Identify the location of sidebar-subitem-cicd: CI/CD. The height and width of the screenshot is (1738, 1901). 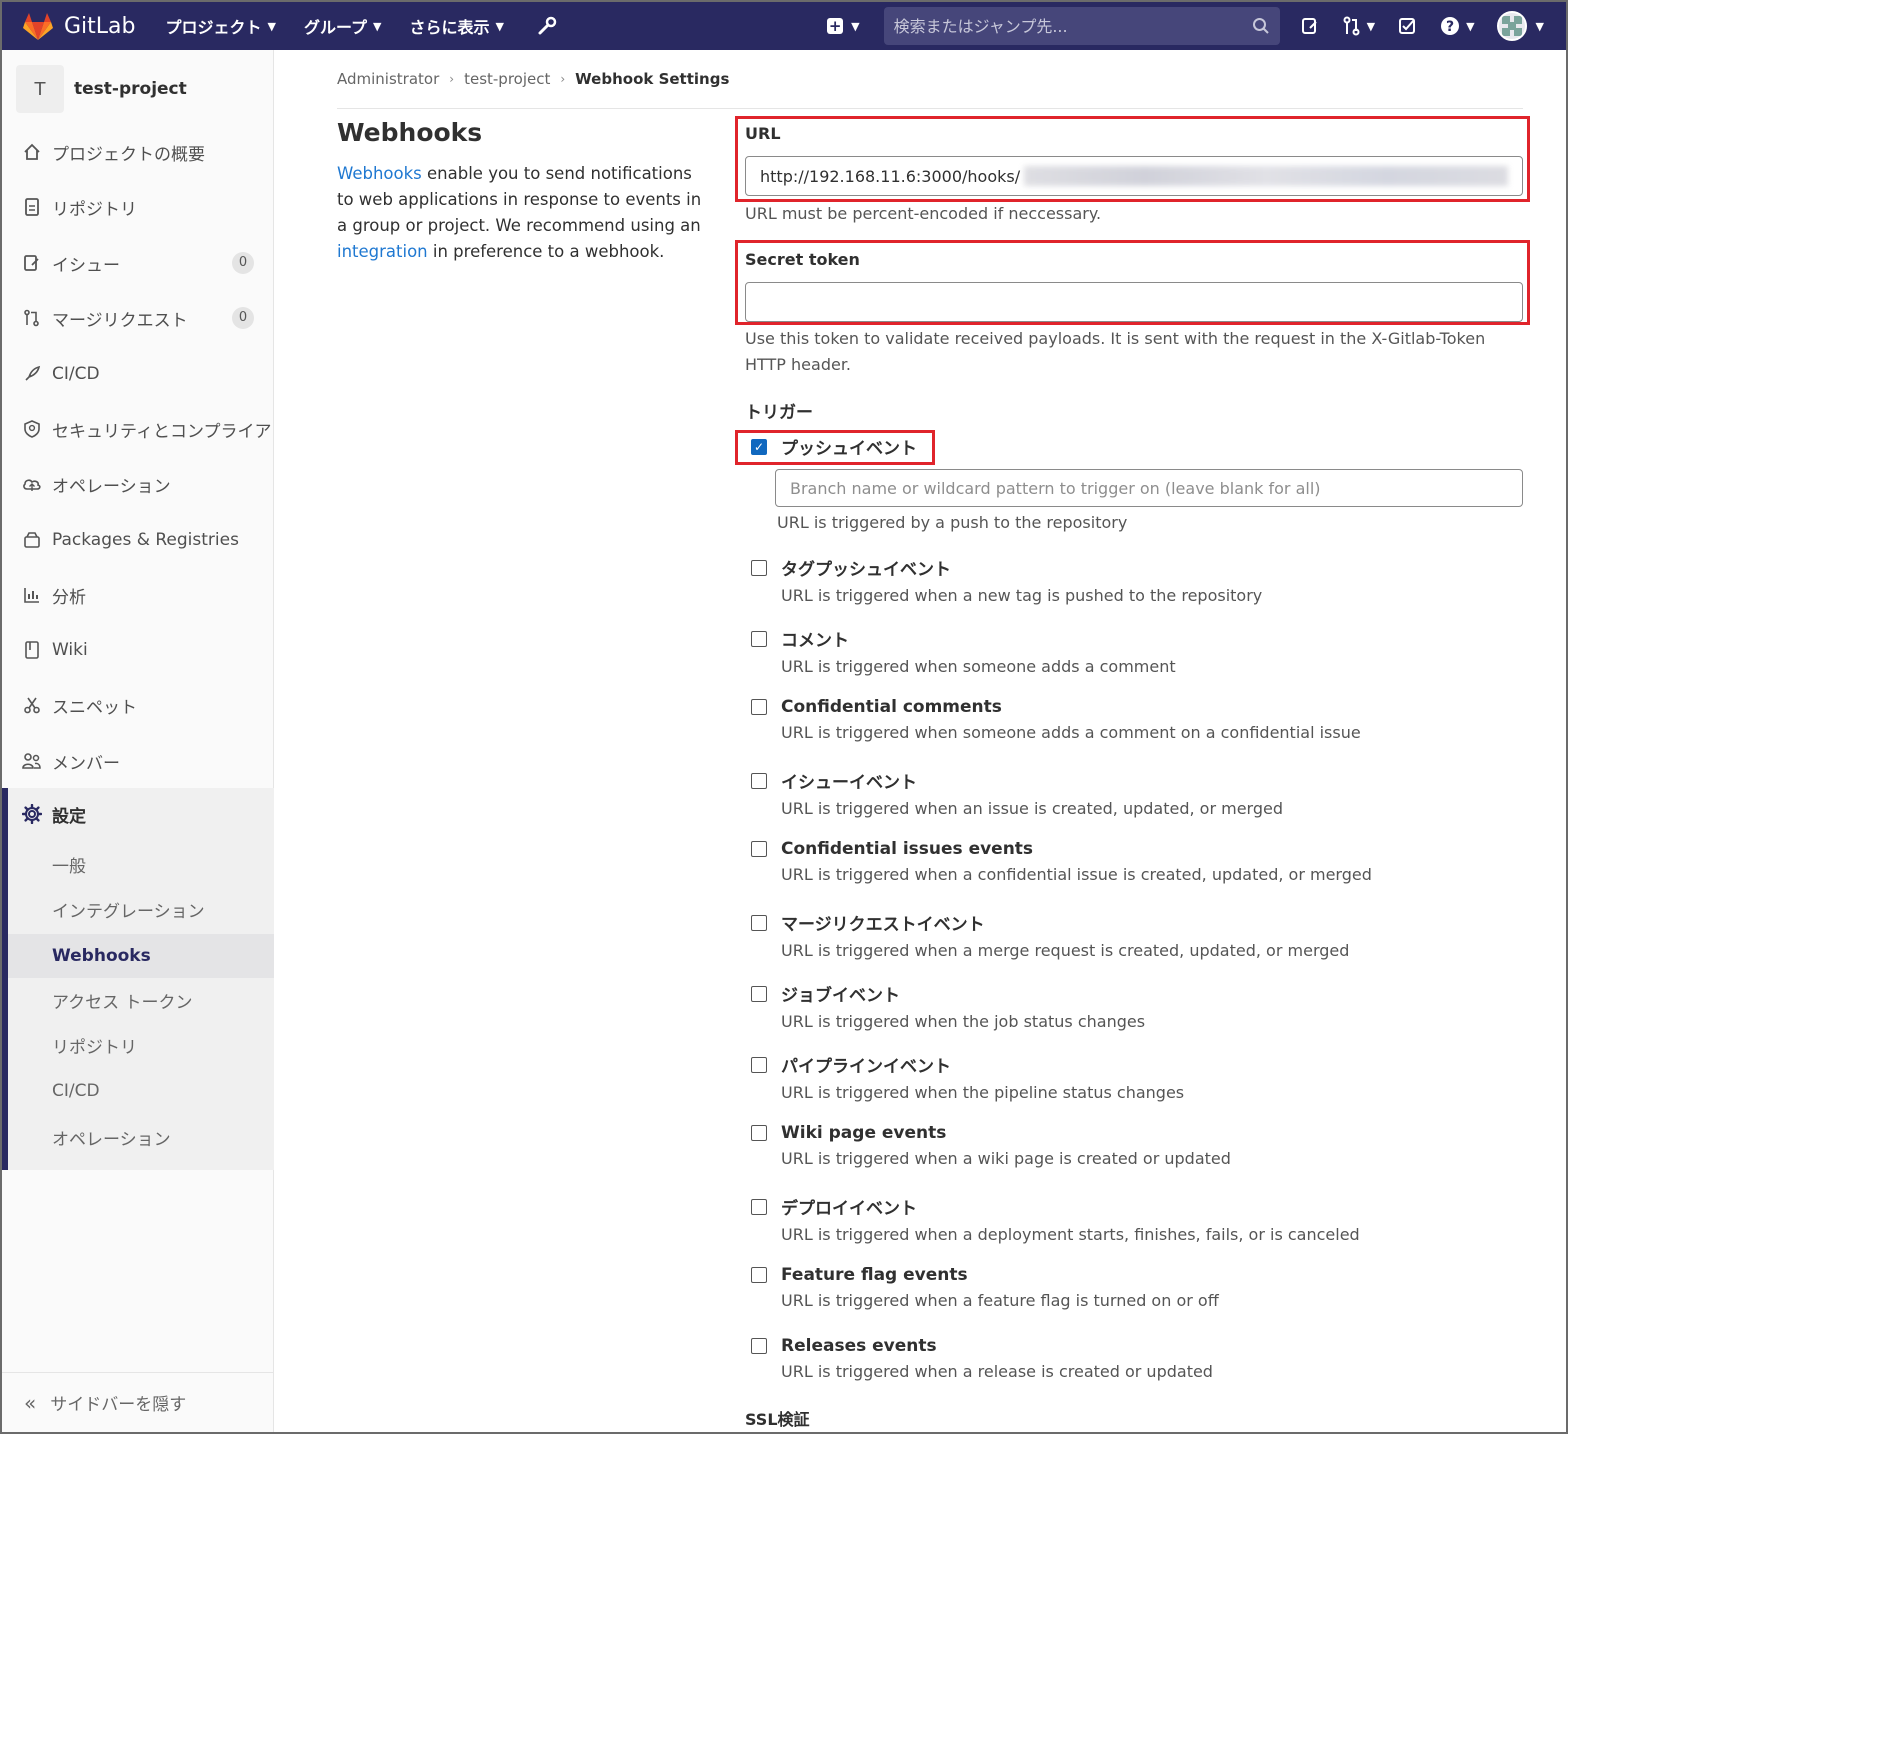
(138, 1091).